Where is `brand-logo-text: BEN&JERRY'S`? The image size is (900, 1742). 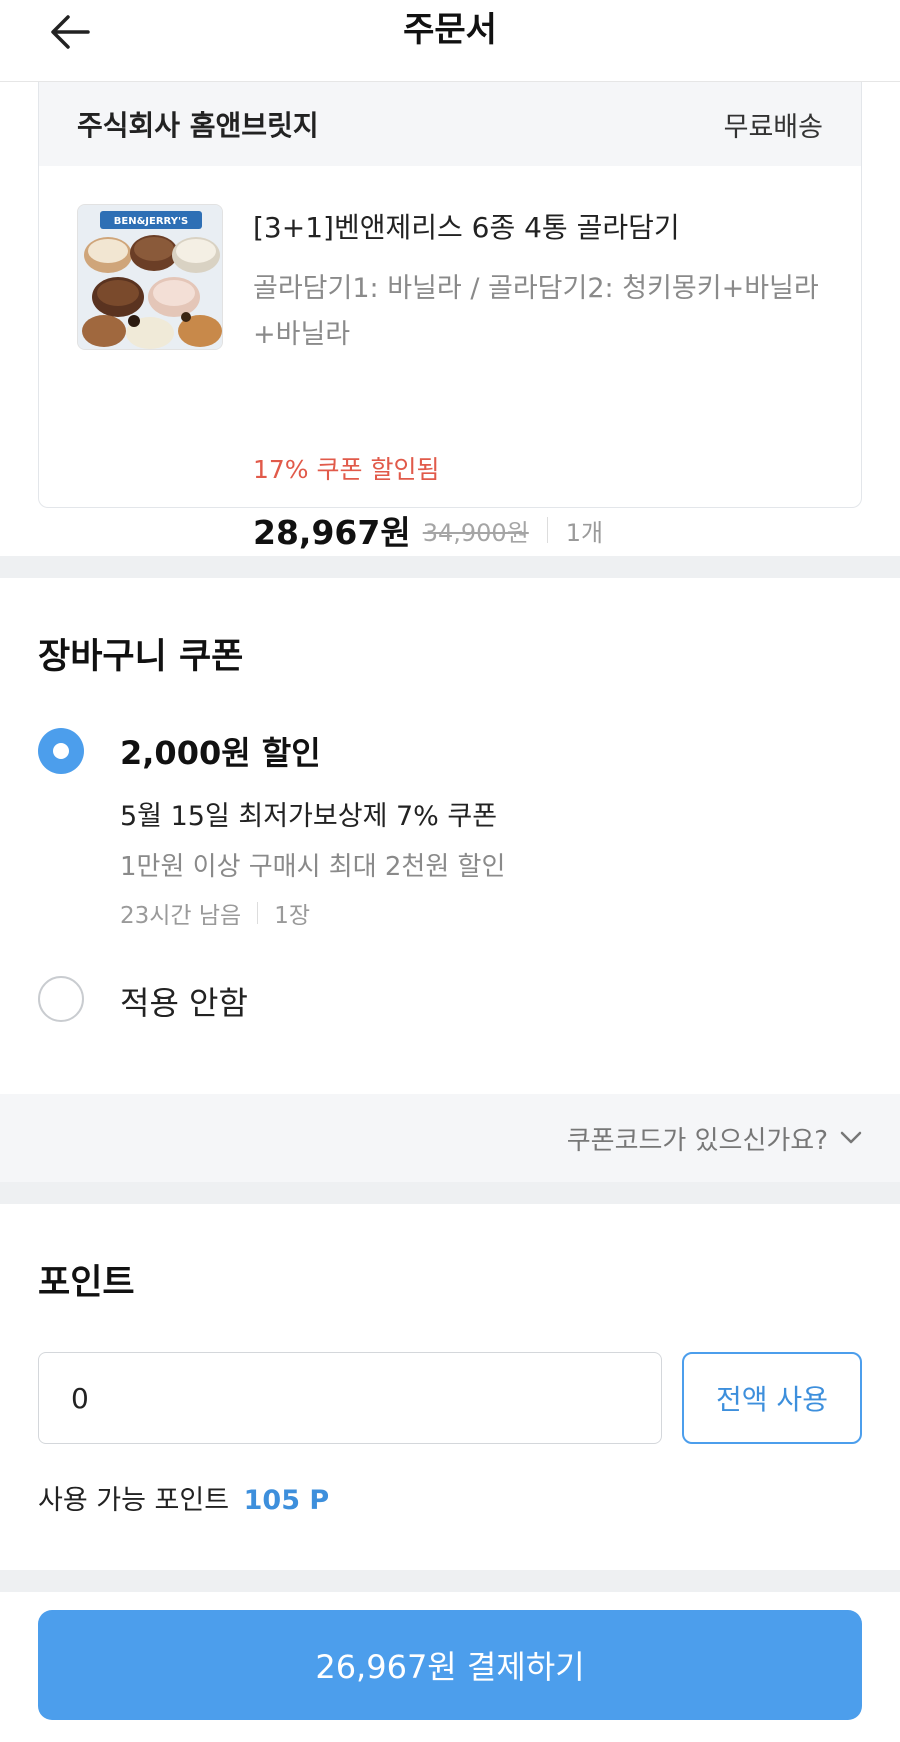 brand-logo-text: BEN&JERRY'S is located at coordinates (151, 221).